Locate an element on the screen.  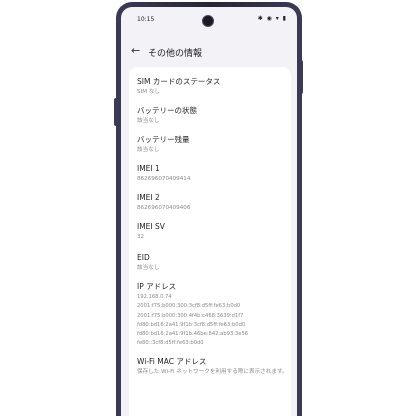
toolbar: ← その他の情報 is located at coordinates (209, 53).